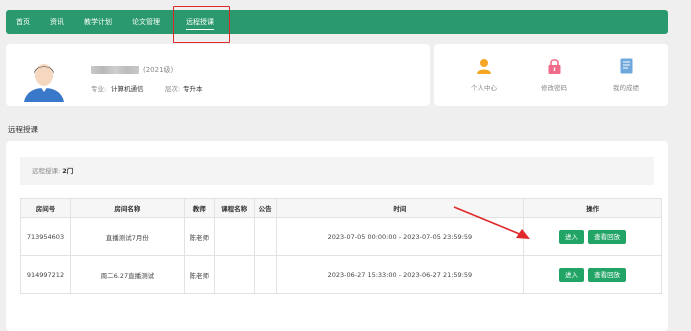 This screenshot has width=691, height=331. Describe the element at coordinates (193, 89) in the screenshot. I see `level-value: 专升本` at that location.